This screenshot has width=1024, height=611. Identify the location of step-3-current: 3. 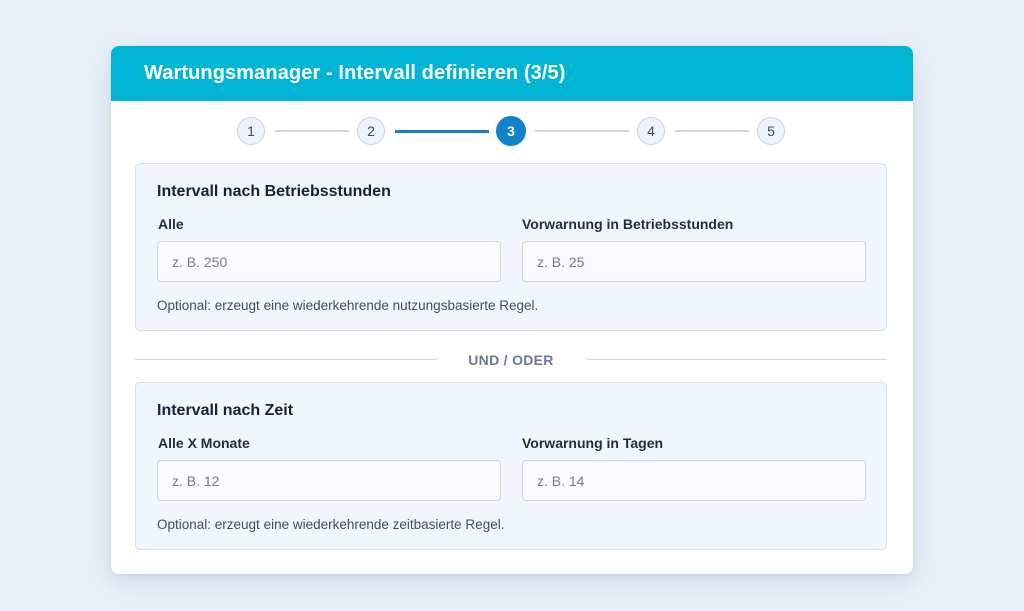
(511, 131).